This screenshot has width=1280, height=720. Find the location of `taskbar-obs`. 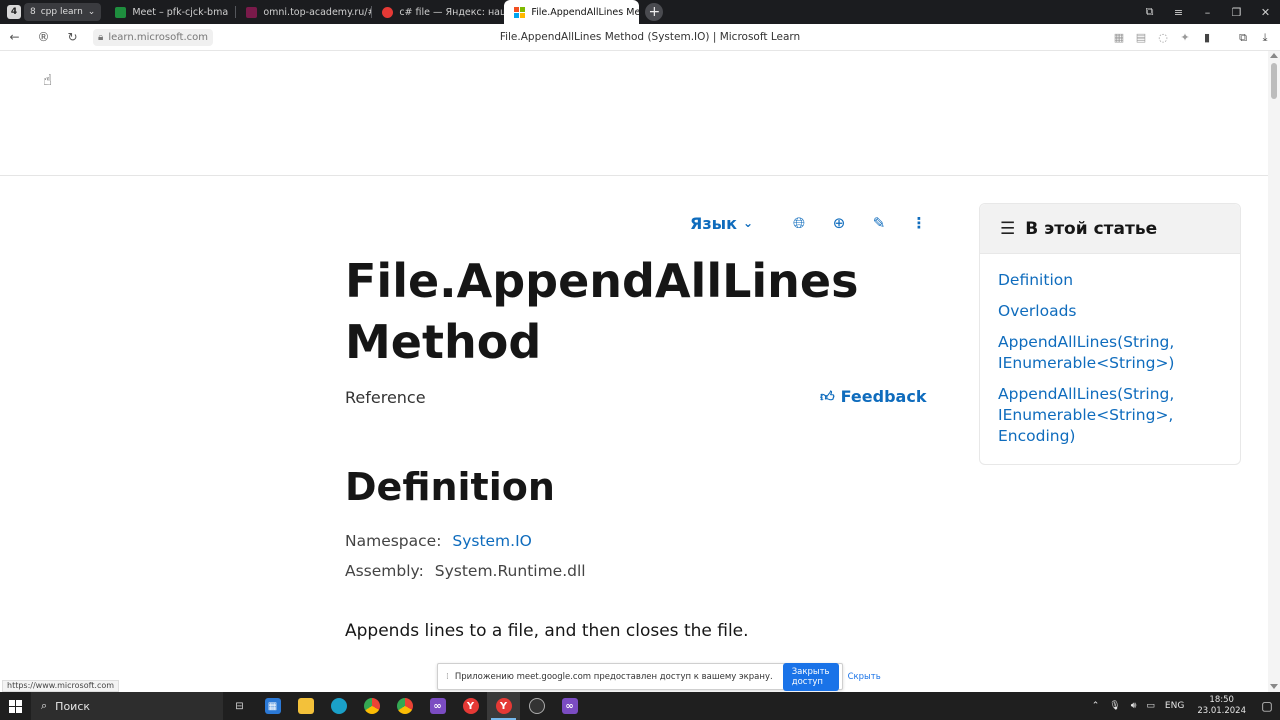

taskbar-obs is located at coordinates (536, 706).